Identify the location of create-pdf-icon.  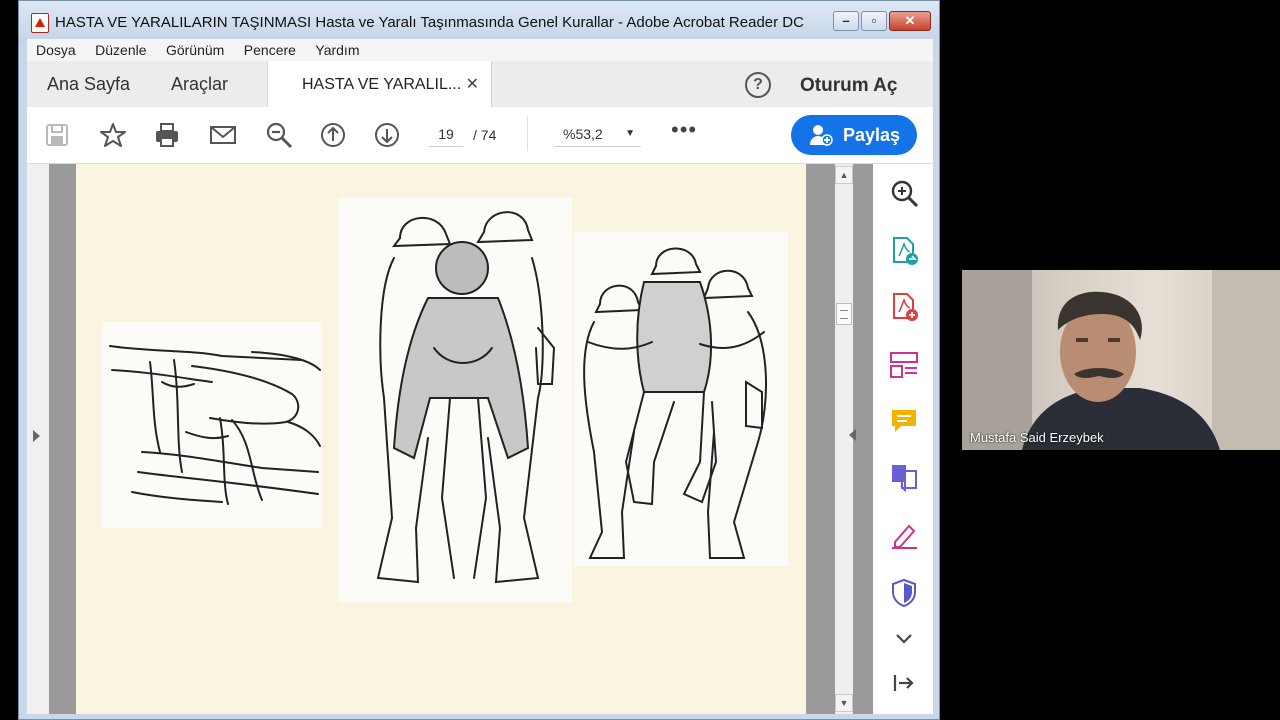
(904, 307).